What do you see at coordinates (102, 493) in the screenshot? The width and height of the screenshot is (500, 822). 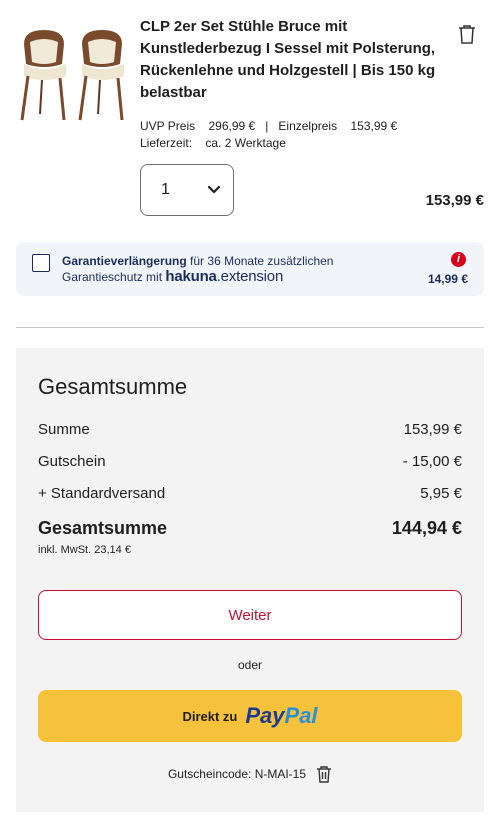 I see `row-label: + Standardversand` at bounding box center [102, 493].